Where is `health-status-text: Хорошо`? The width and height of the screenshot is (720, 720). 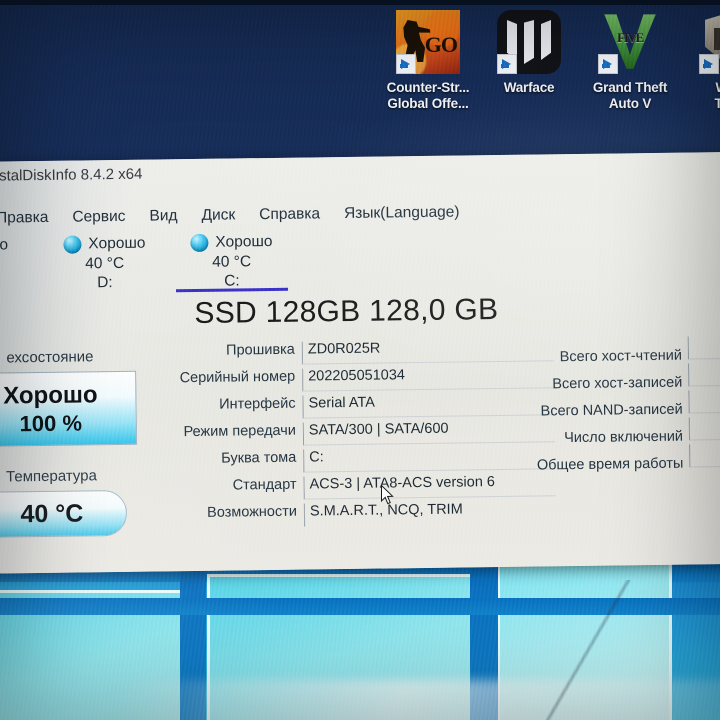 health-status-text: Хорошо is located at coordinates (50, 395).